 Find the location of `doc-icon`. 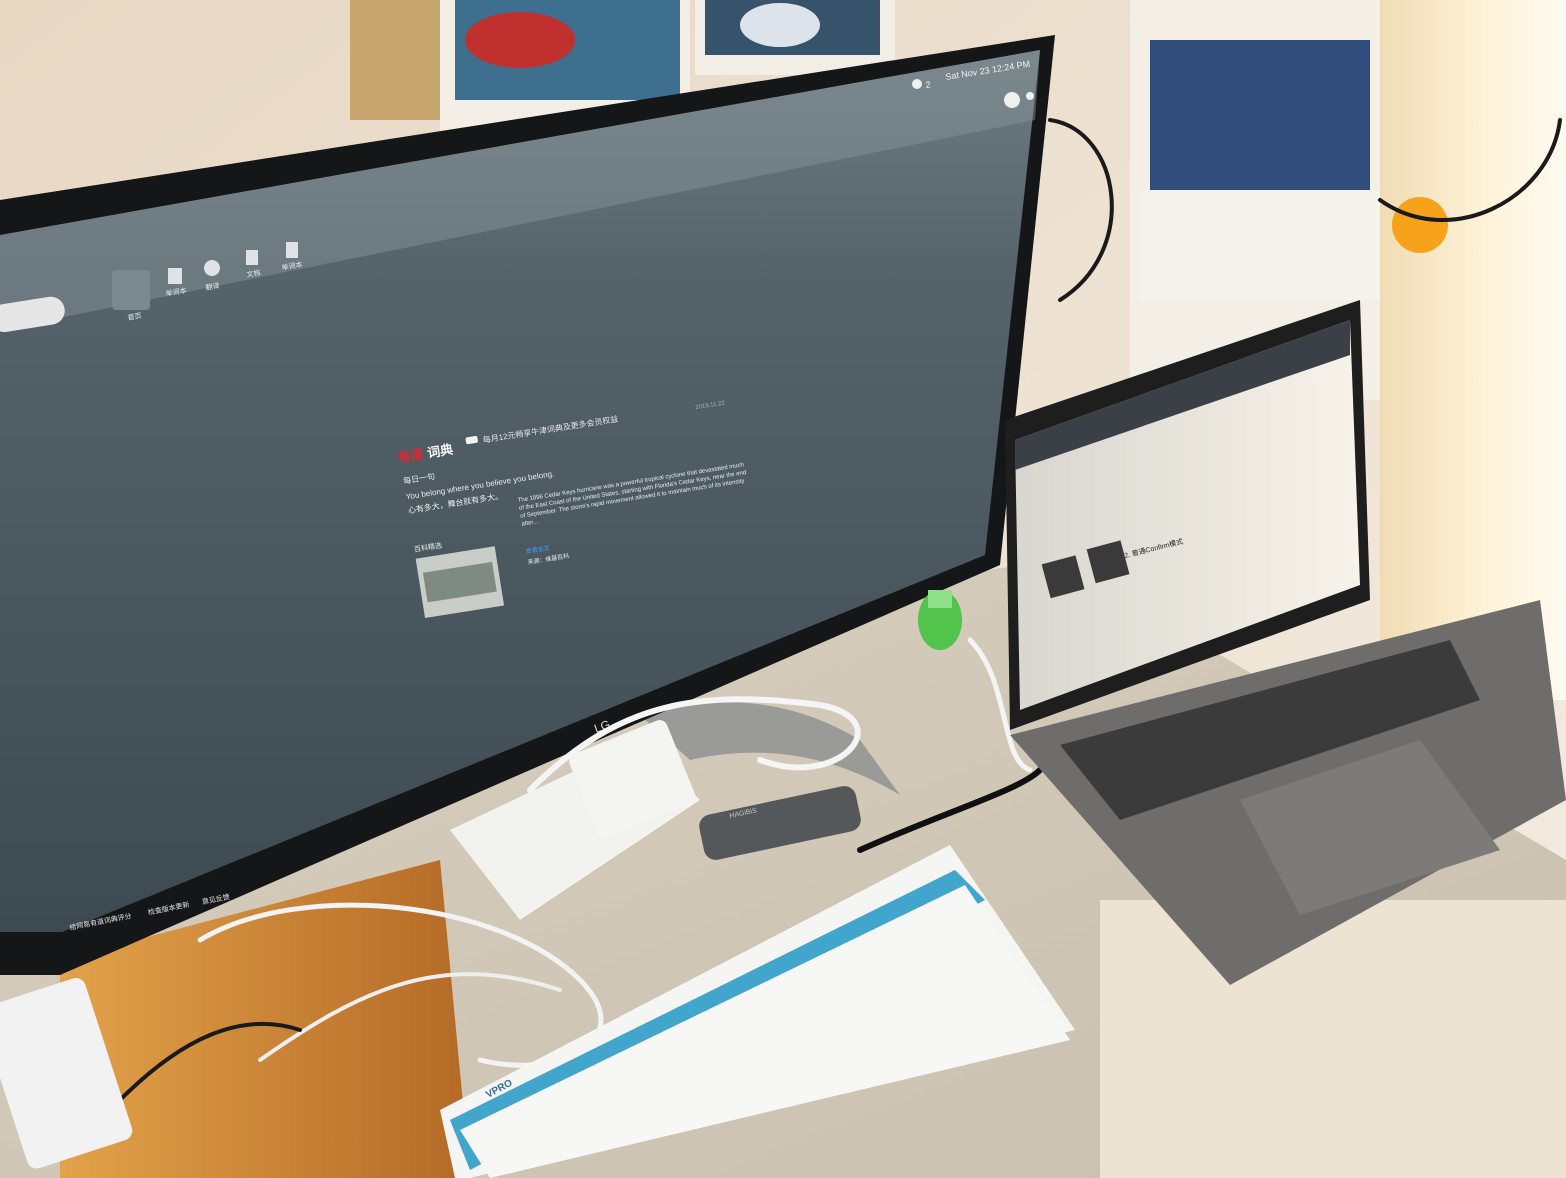

doc-icon is located at coordinates (252, 257).